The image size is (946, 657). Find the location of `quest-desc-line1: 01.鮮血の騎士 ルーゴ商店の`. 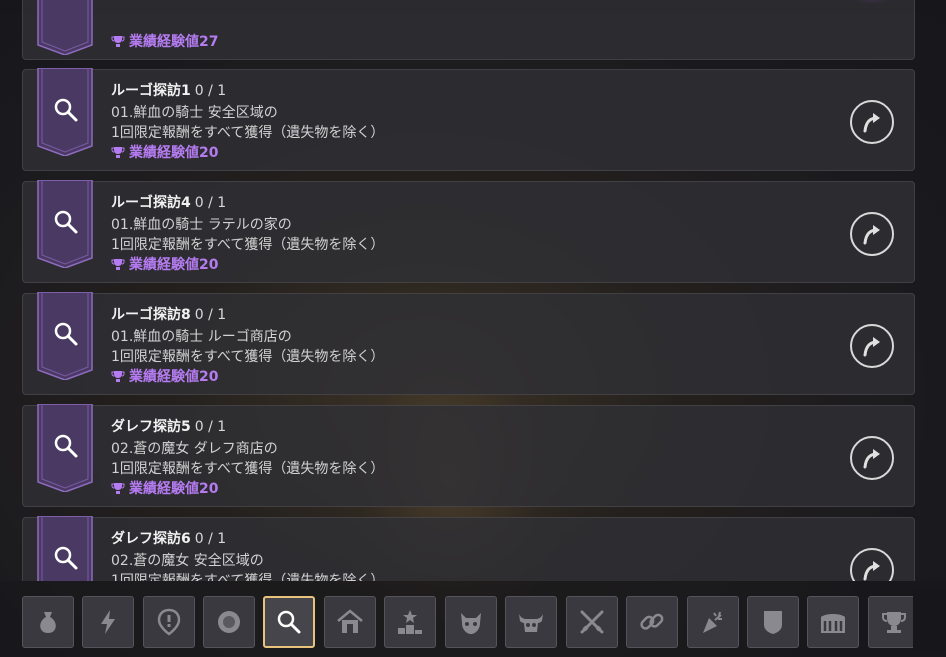

quest-desc-line1: 01.鮮血の騎士 ルーゴ商店の is located at coordinates (201, 337).